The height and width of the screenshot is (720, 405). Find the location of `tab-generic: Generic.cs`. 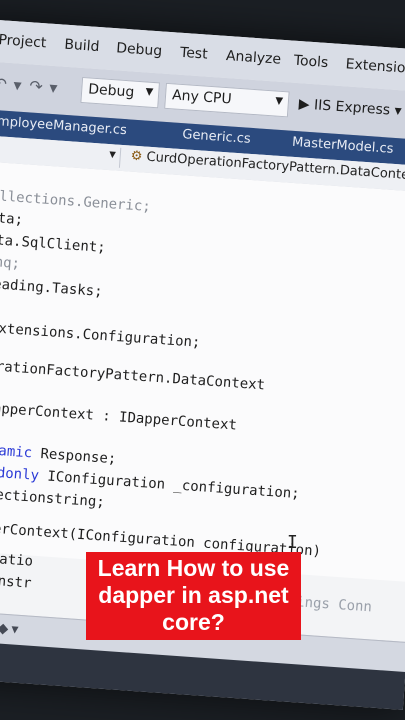

tab-generic: Generic.cs is located at coordinates (216, 137).